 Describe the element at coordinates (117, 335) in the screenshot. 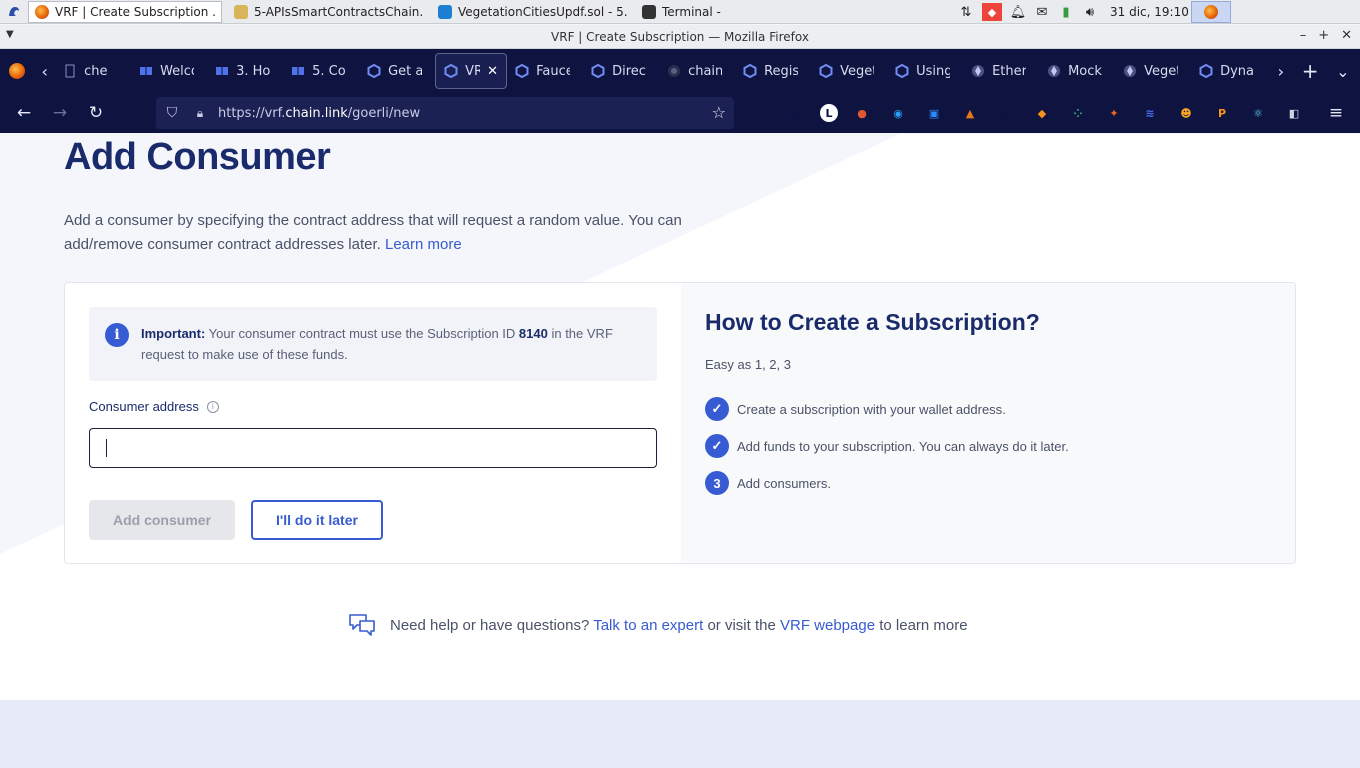

I see `info-icon: i` at that location.